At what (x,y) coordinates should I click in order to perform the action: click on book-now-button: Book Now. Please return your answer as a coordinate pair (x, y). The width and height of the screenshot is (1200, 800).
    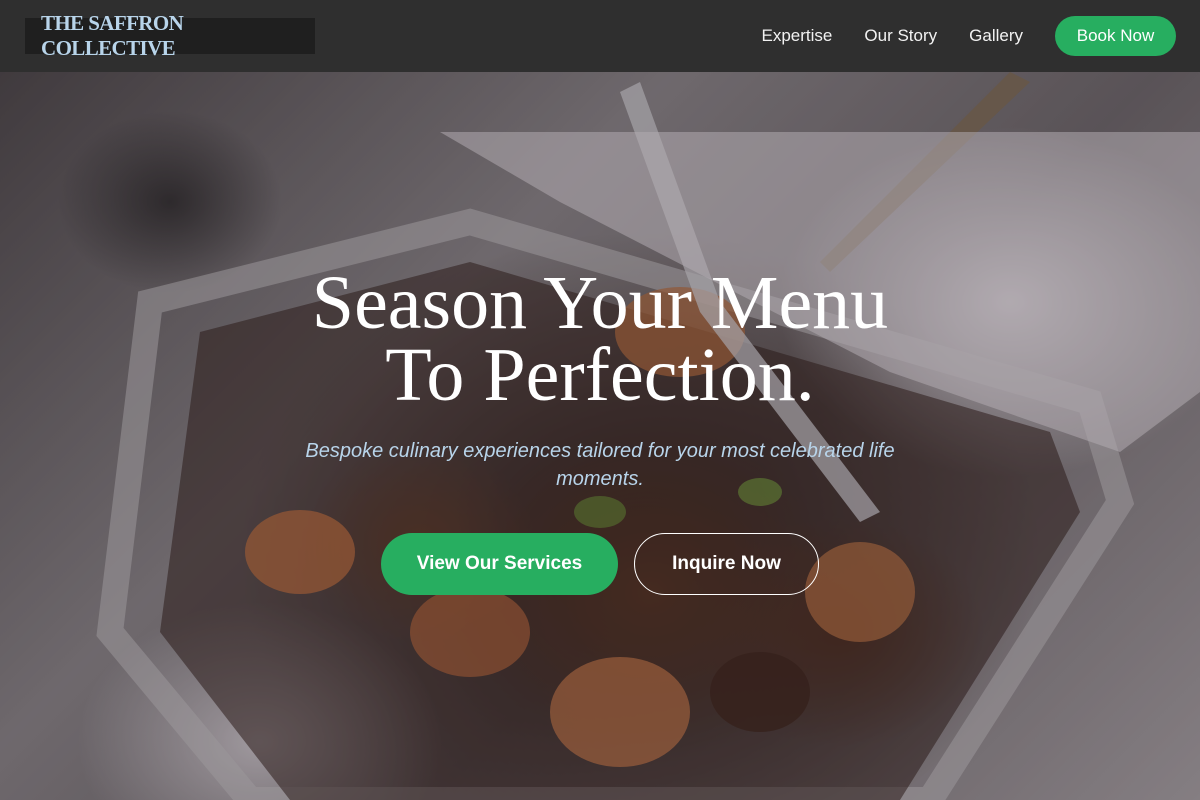
    Looking at the image, I should click on (1115, 36).